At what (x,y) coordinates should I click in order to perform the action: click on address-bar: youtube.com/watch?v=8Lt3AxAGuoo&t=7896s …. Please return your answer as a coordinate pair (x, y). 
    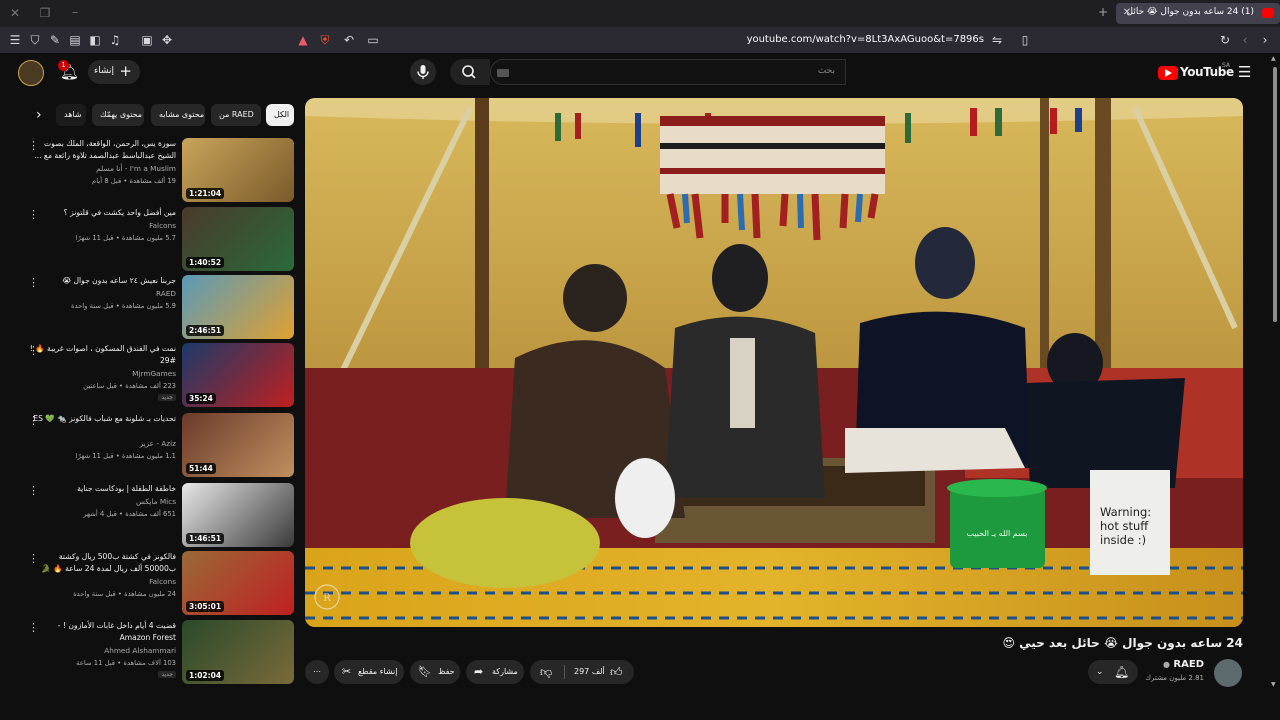
    Looking at the image, I should click on (710, 40).